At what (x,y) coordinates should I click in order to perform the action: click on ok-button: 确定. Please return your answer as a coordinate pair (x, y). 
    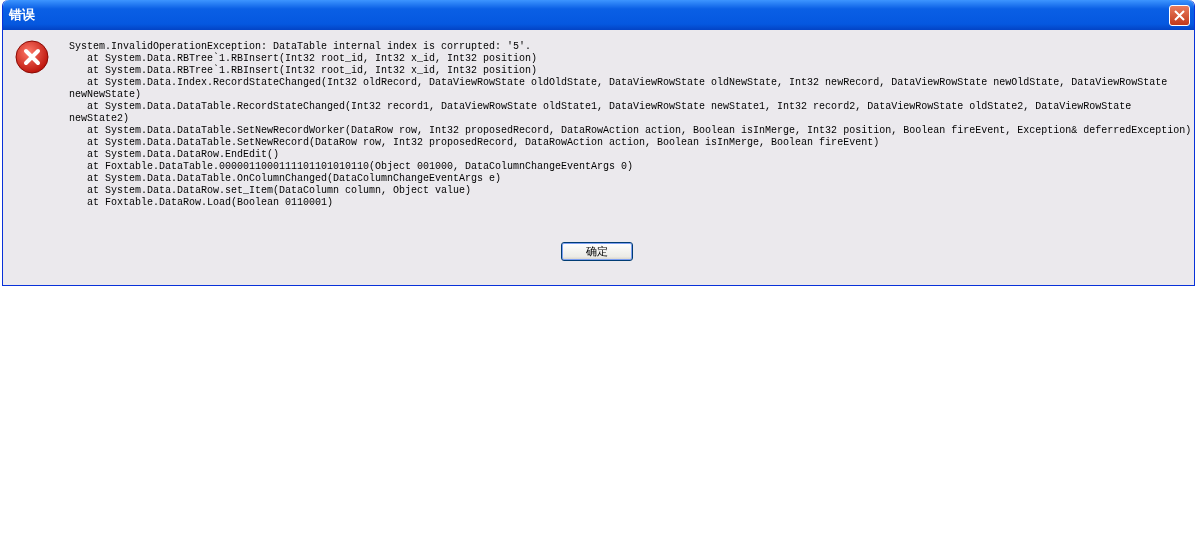
    Looking at the image, I should click on (596, 251).